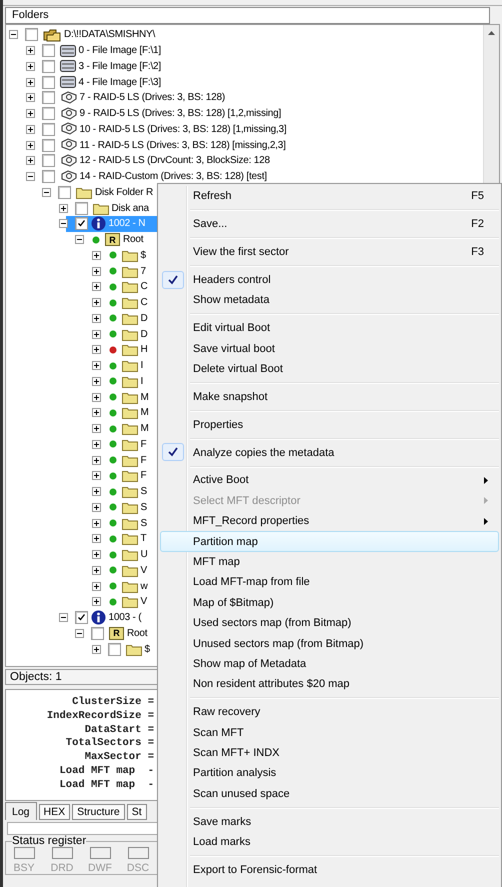 This screenshot has width=502, height=887. I want to click on tree-label: Disk ana, so click(130, 208).